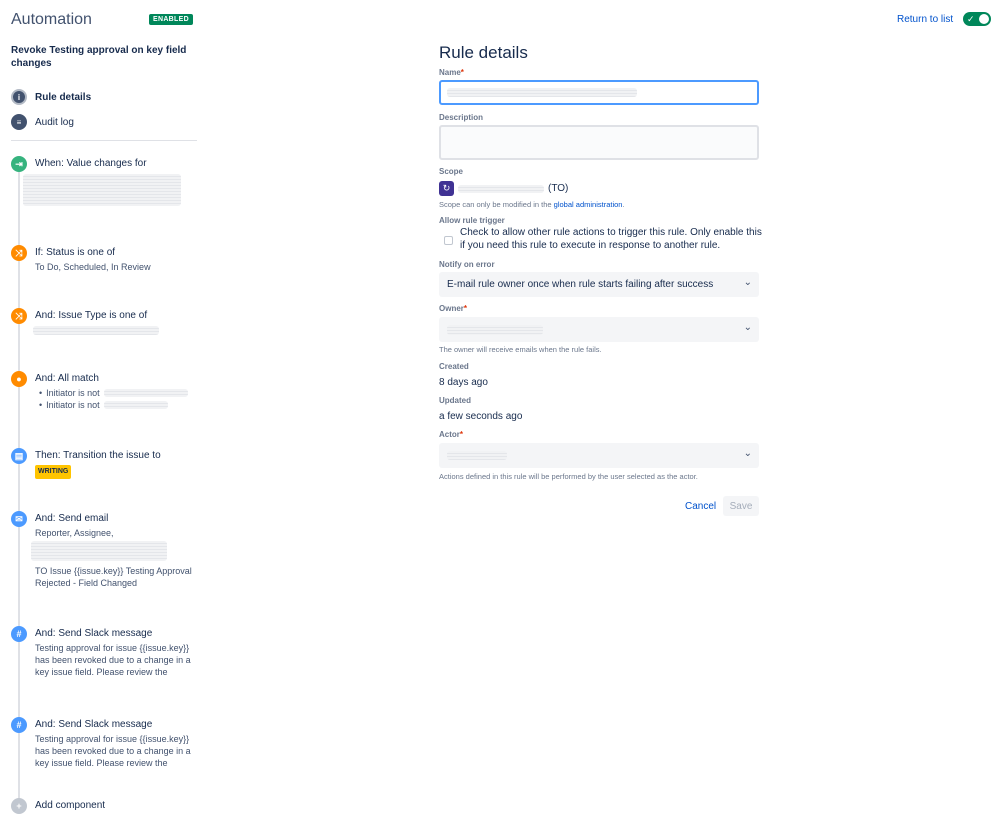  I want to click on created-value: 8 days ago, so click(463, 382).